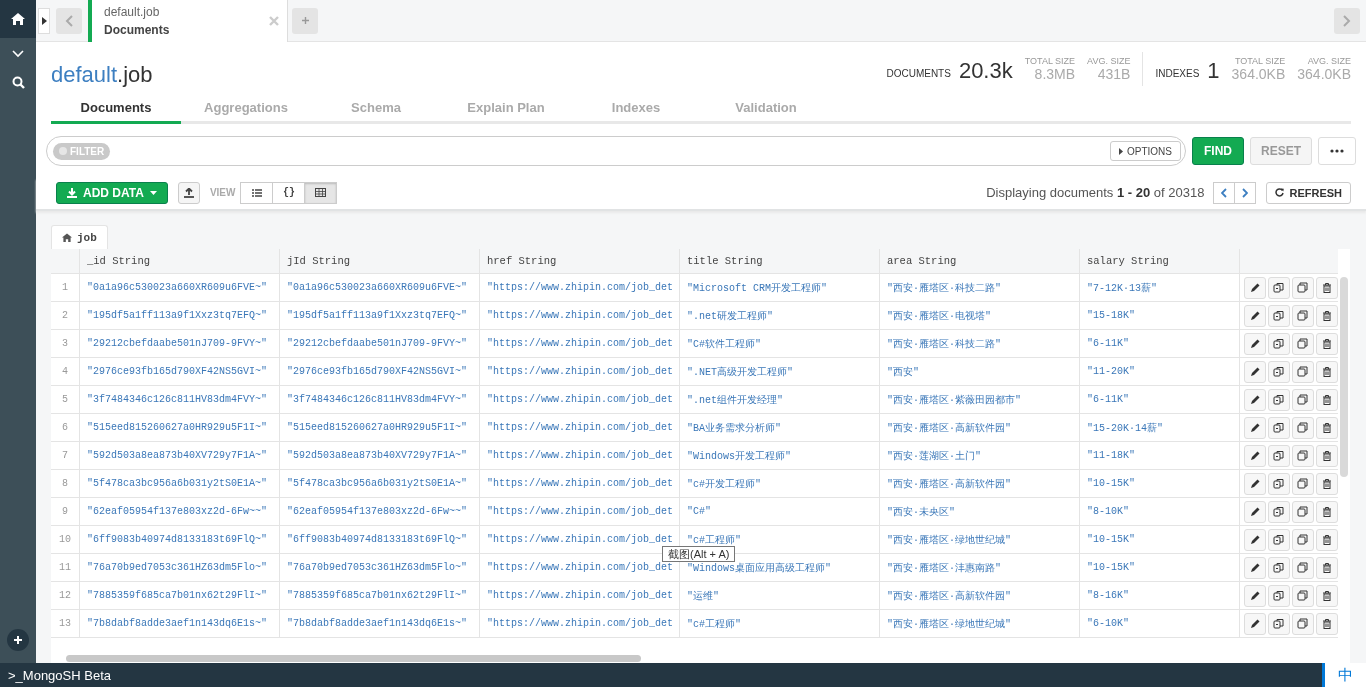  Describe the element at coordinates (112, 192) in the screenshot. I see `add-data-button: ADD DATA` at that location.